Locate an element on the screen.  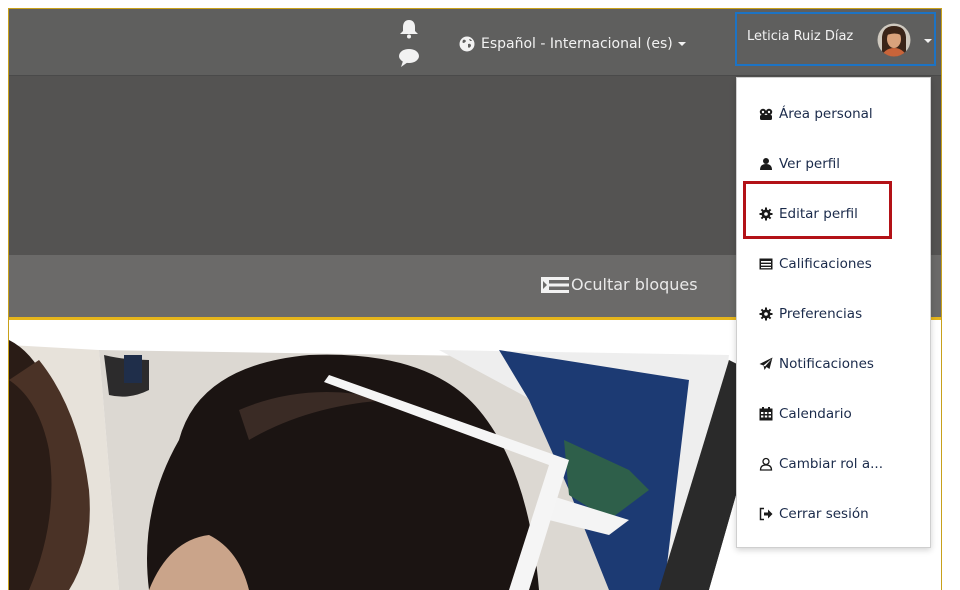
hide-blocks-button: Ocultar bloques is located at coordinates (619, 284).